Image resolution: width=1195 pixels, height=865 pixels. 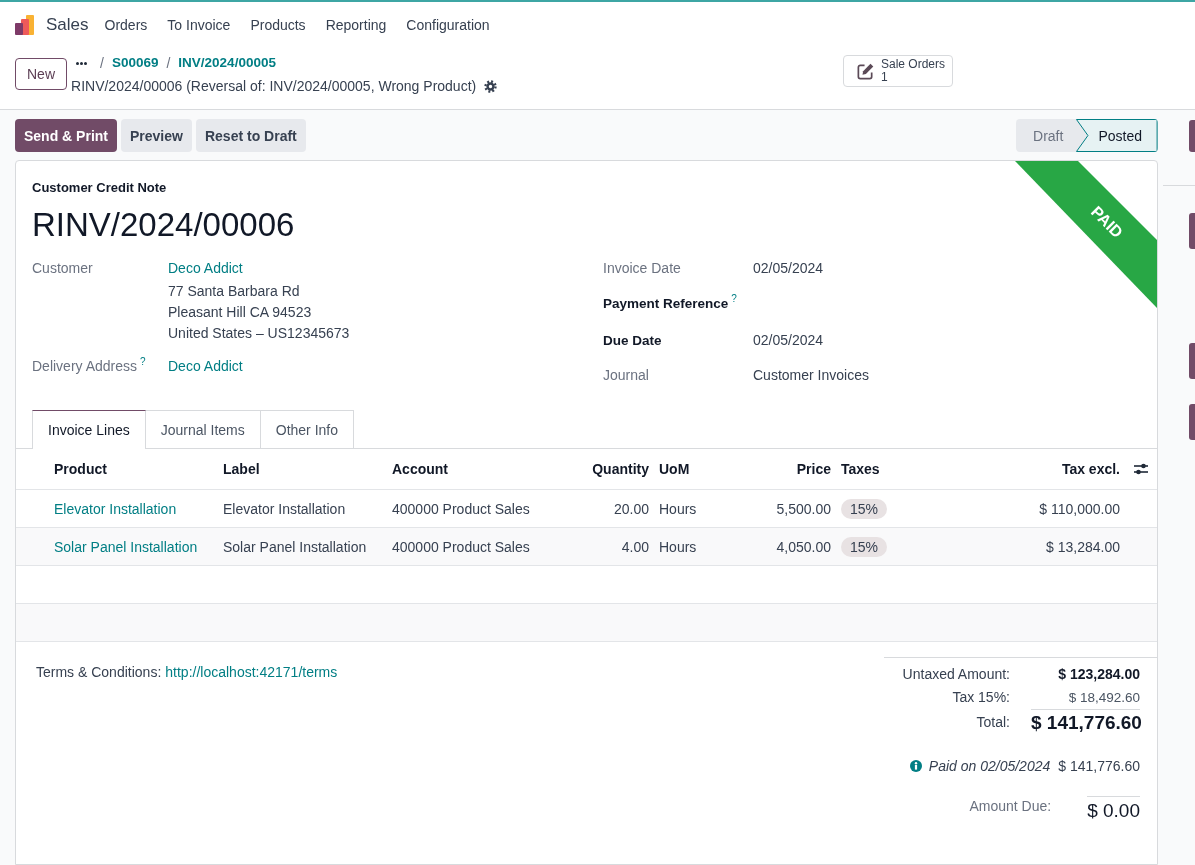 I want to click on terms-link: http://localhost:42171/terms, so click(x=251, y=672).